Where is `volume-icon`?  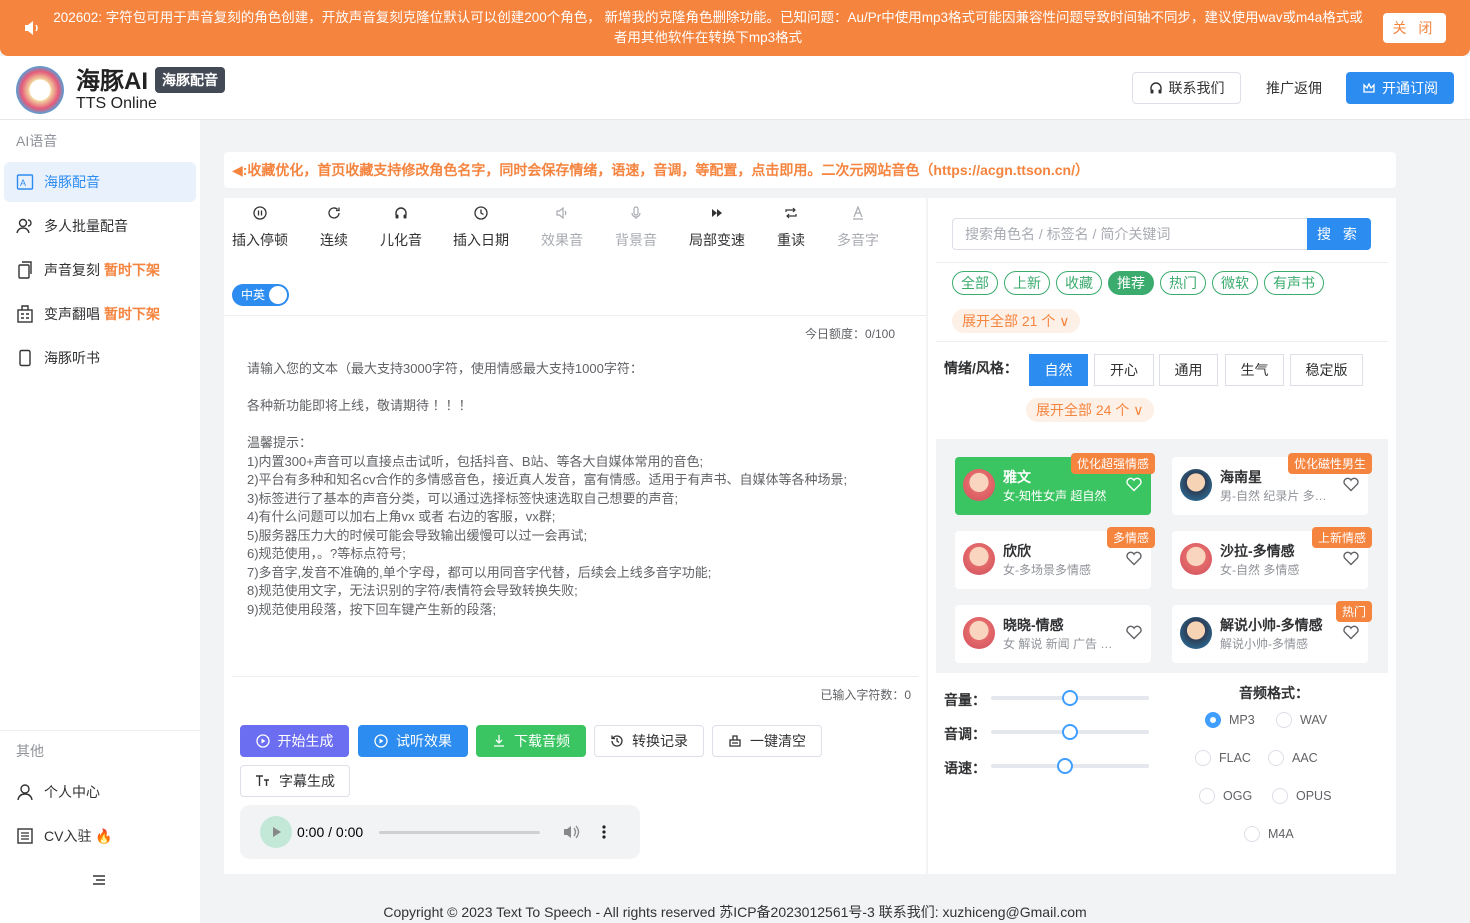 volume-icon is located at coordinates (571, 832).